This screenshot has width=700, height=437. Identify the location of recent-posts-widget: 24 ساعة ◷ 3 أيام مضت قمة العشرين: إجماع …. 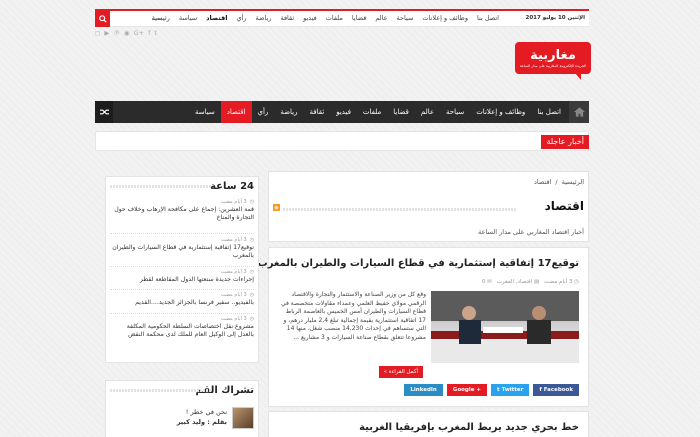
(182, 269).